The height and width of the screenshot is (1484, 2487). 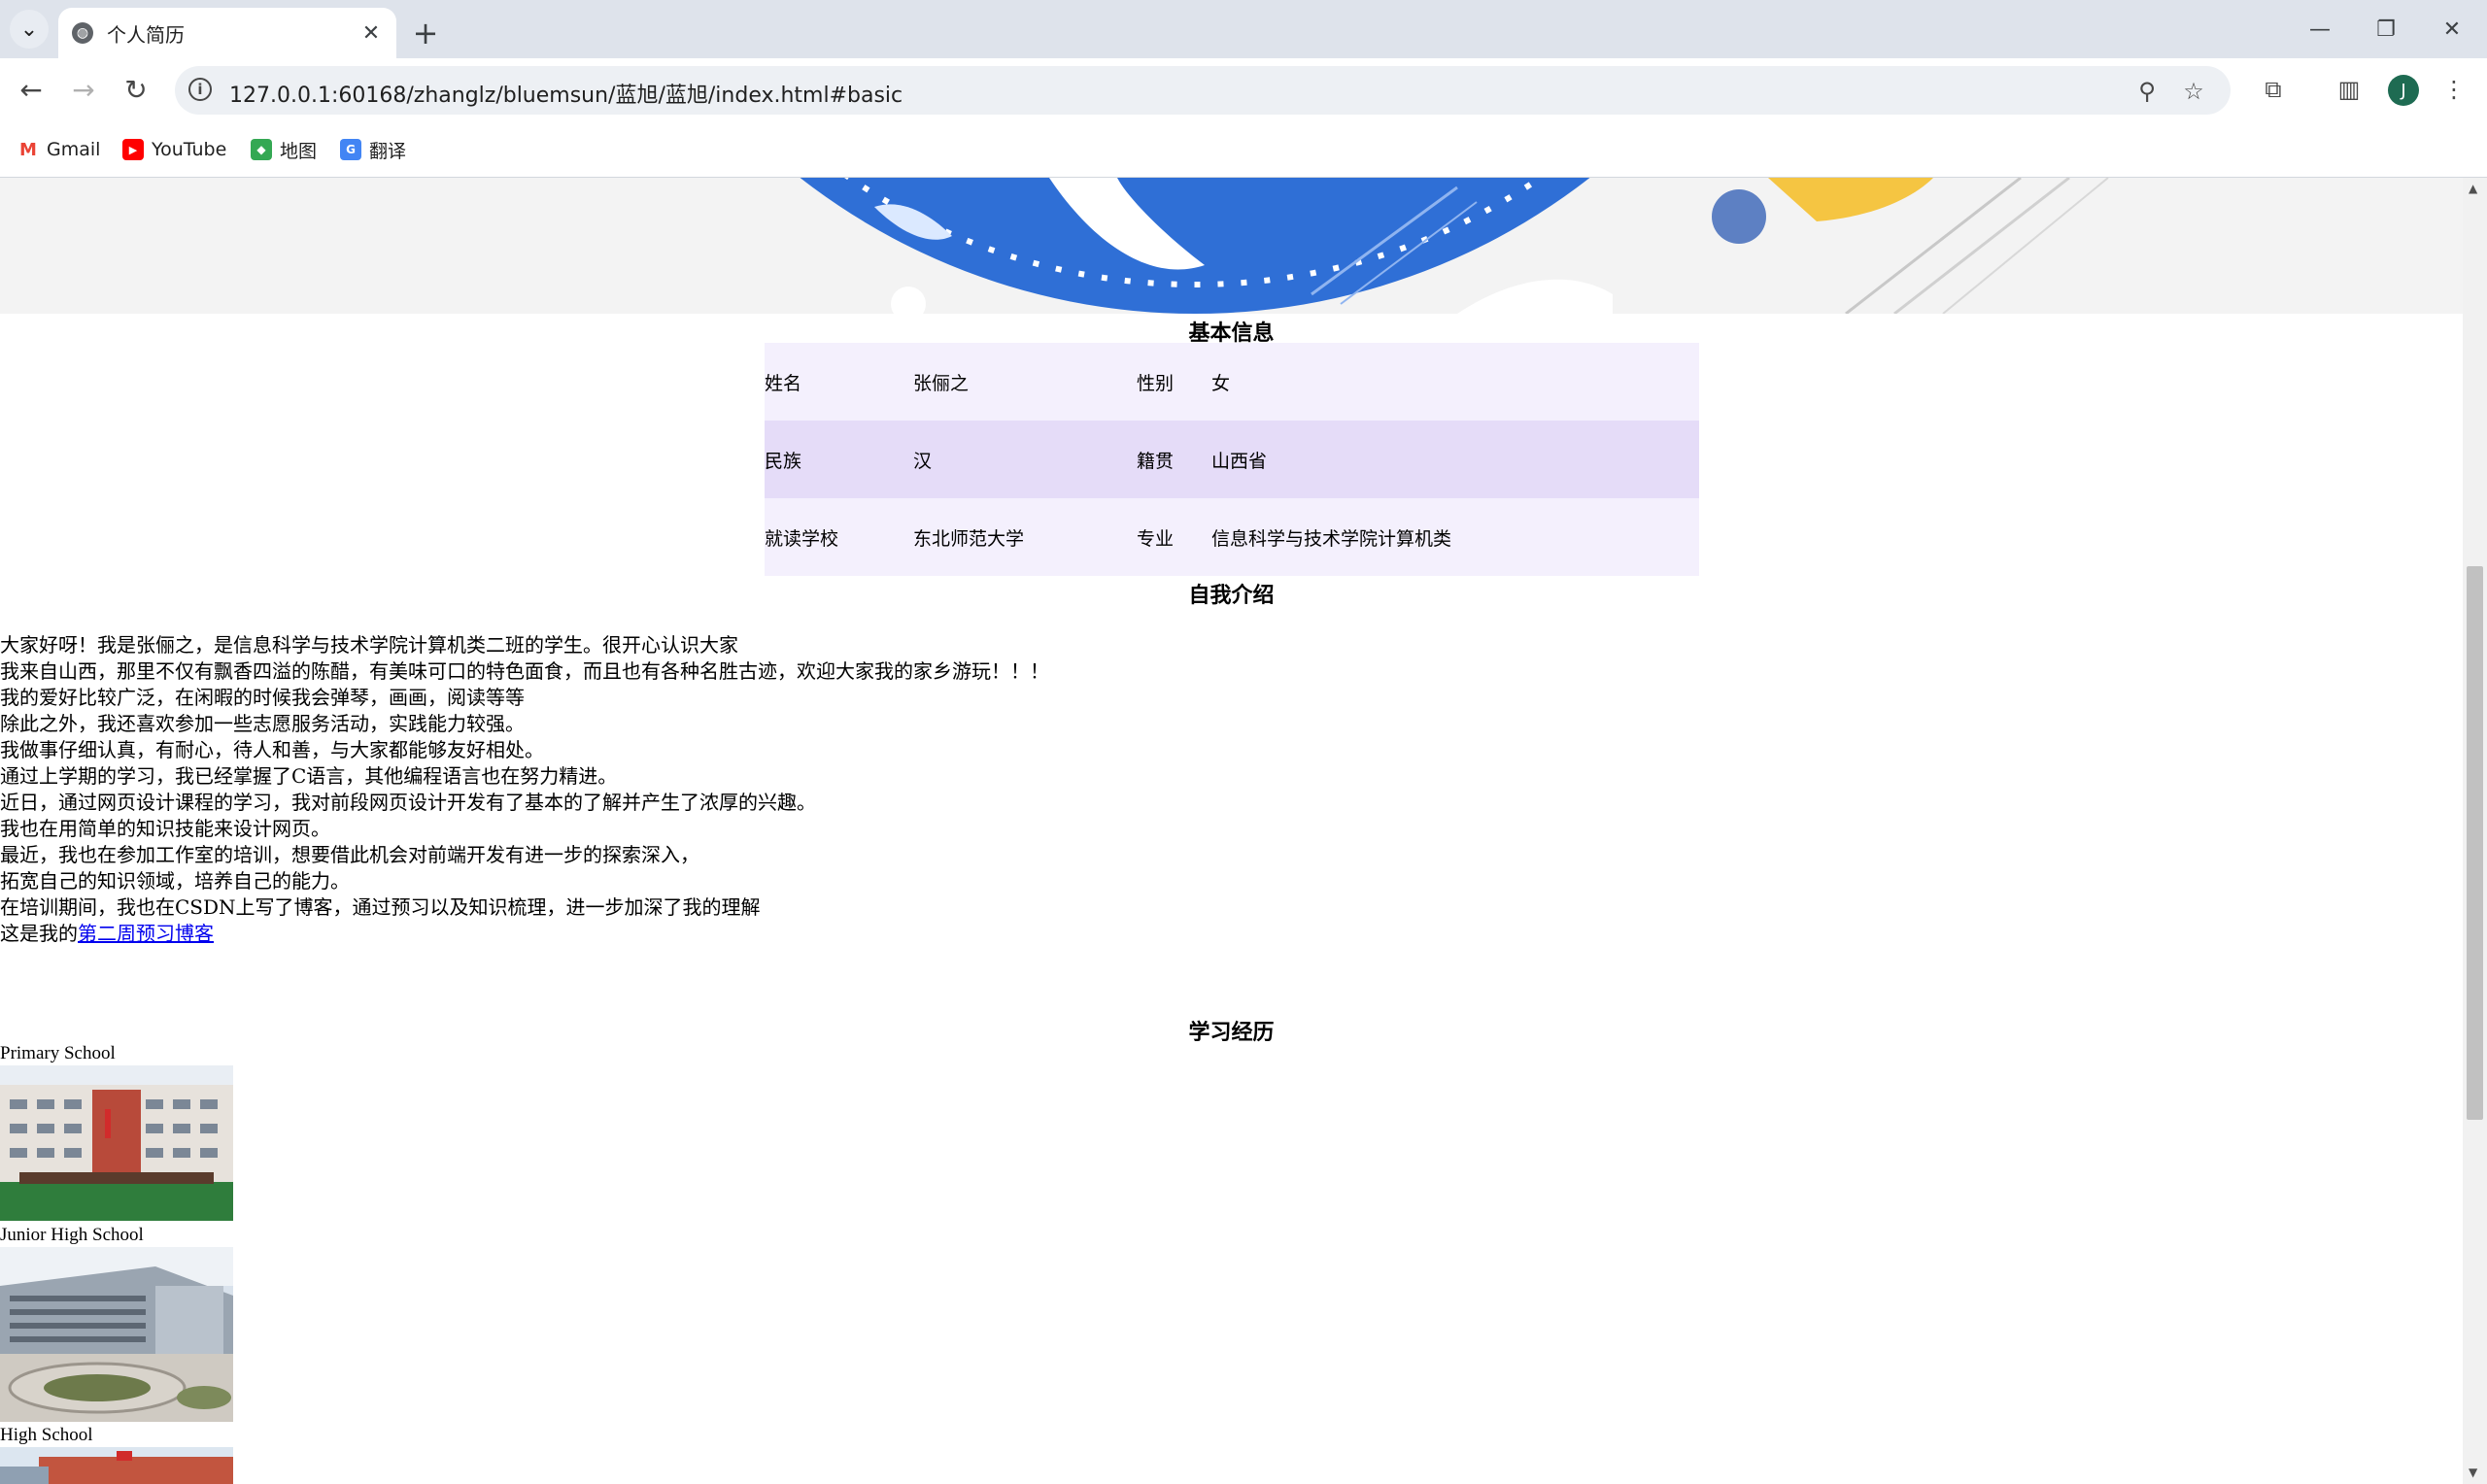 I want to click on restore-button: ❐, so click(x=2386, y=29).